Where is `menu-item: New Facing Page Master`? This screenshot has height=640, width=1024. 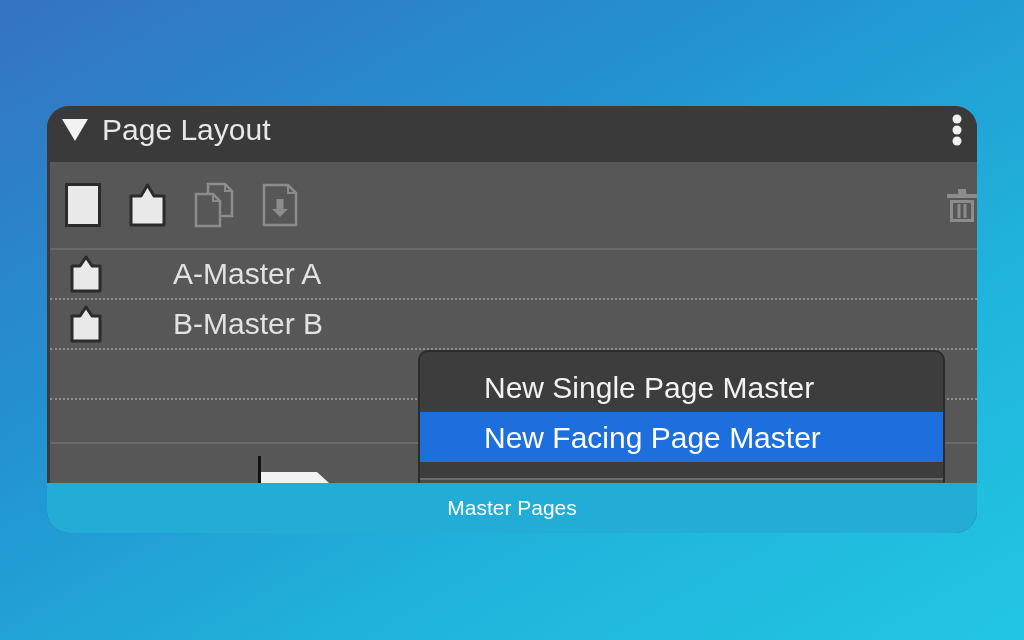
menu-item: New Facing Page Master is located at coordinates (681, 437).